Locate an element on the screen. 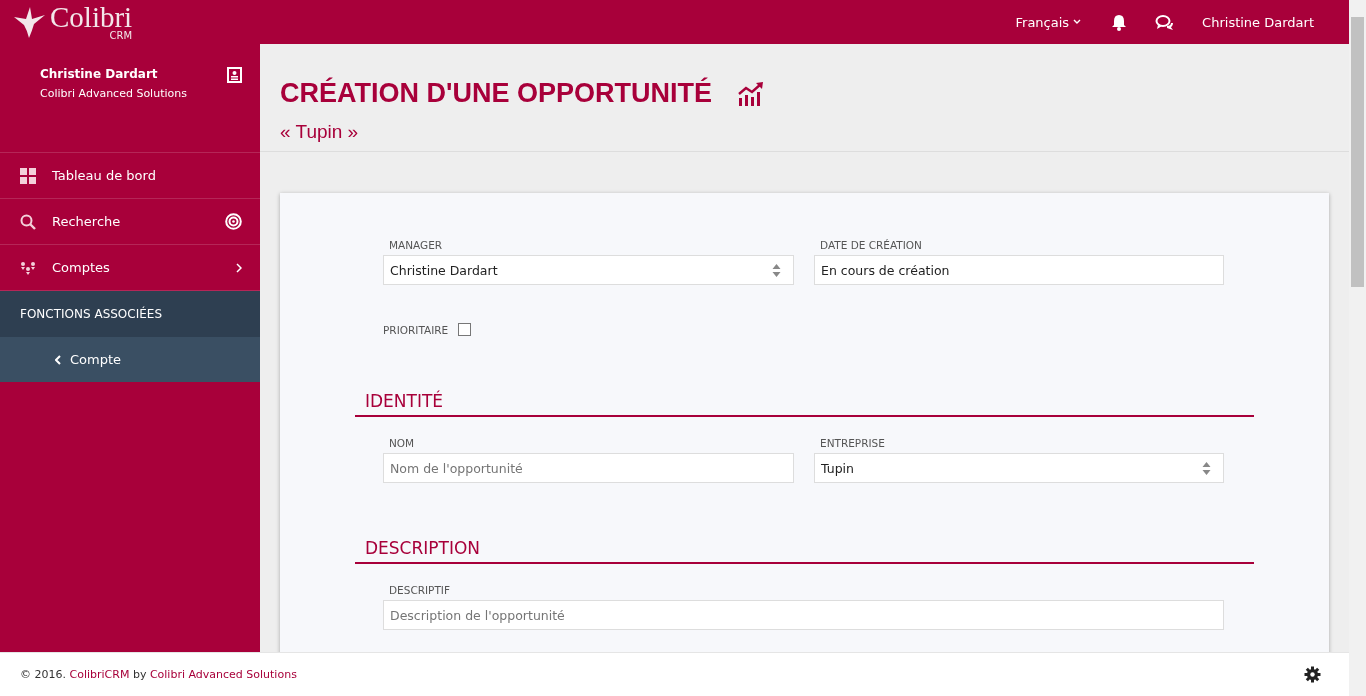  sidebar-item: Tableau de bord is located at coordinates (130, 176).